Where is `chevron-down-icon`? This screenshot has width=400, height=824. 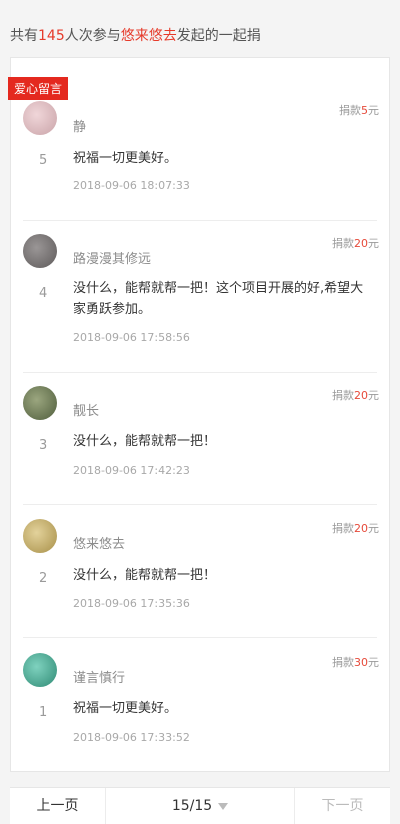 chevron-down-icon is located at coordinates (223, 806).